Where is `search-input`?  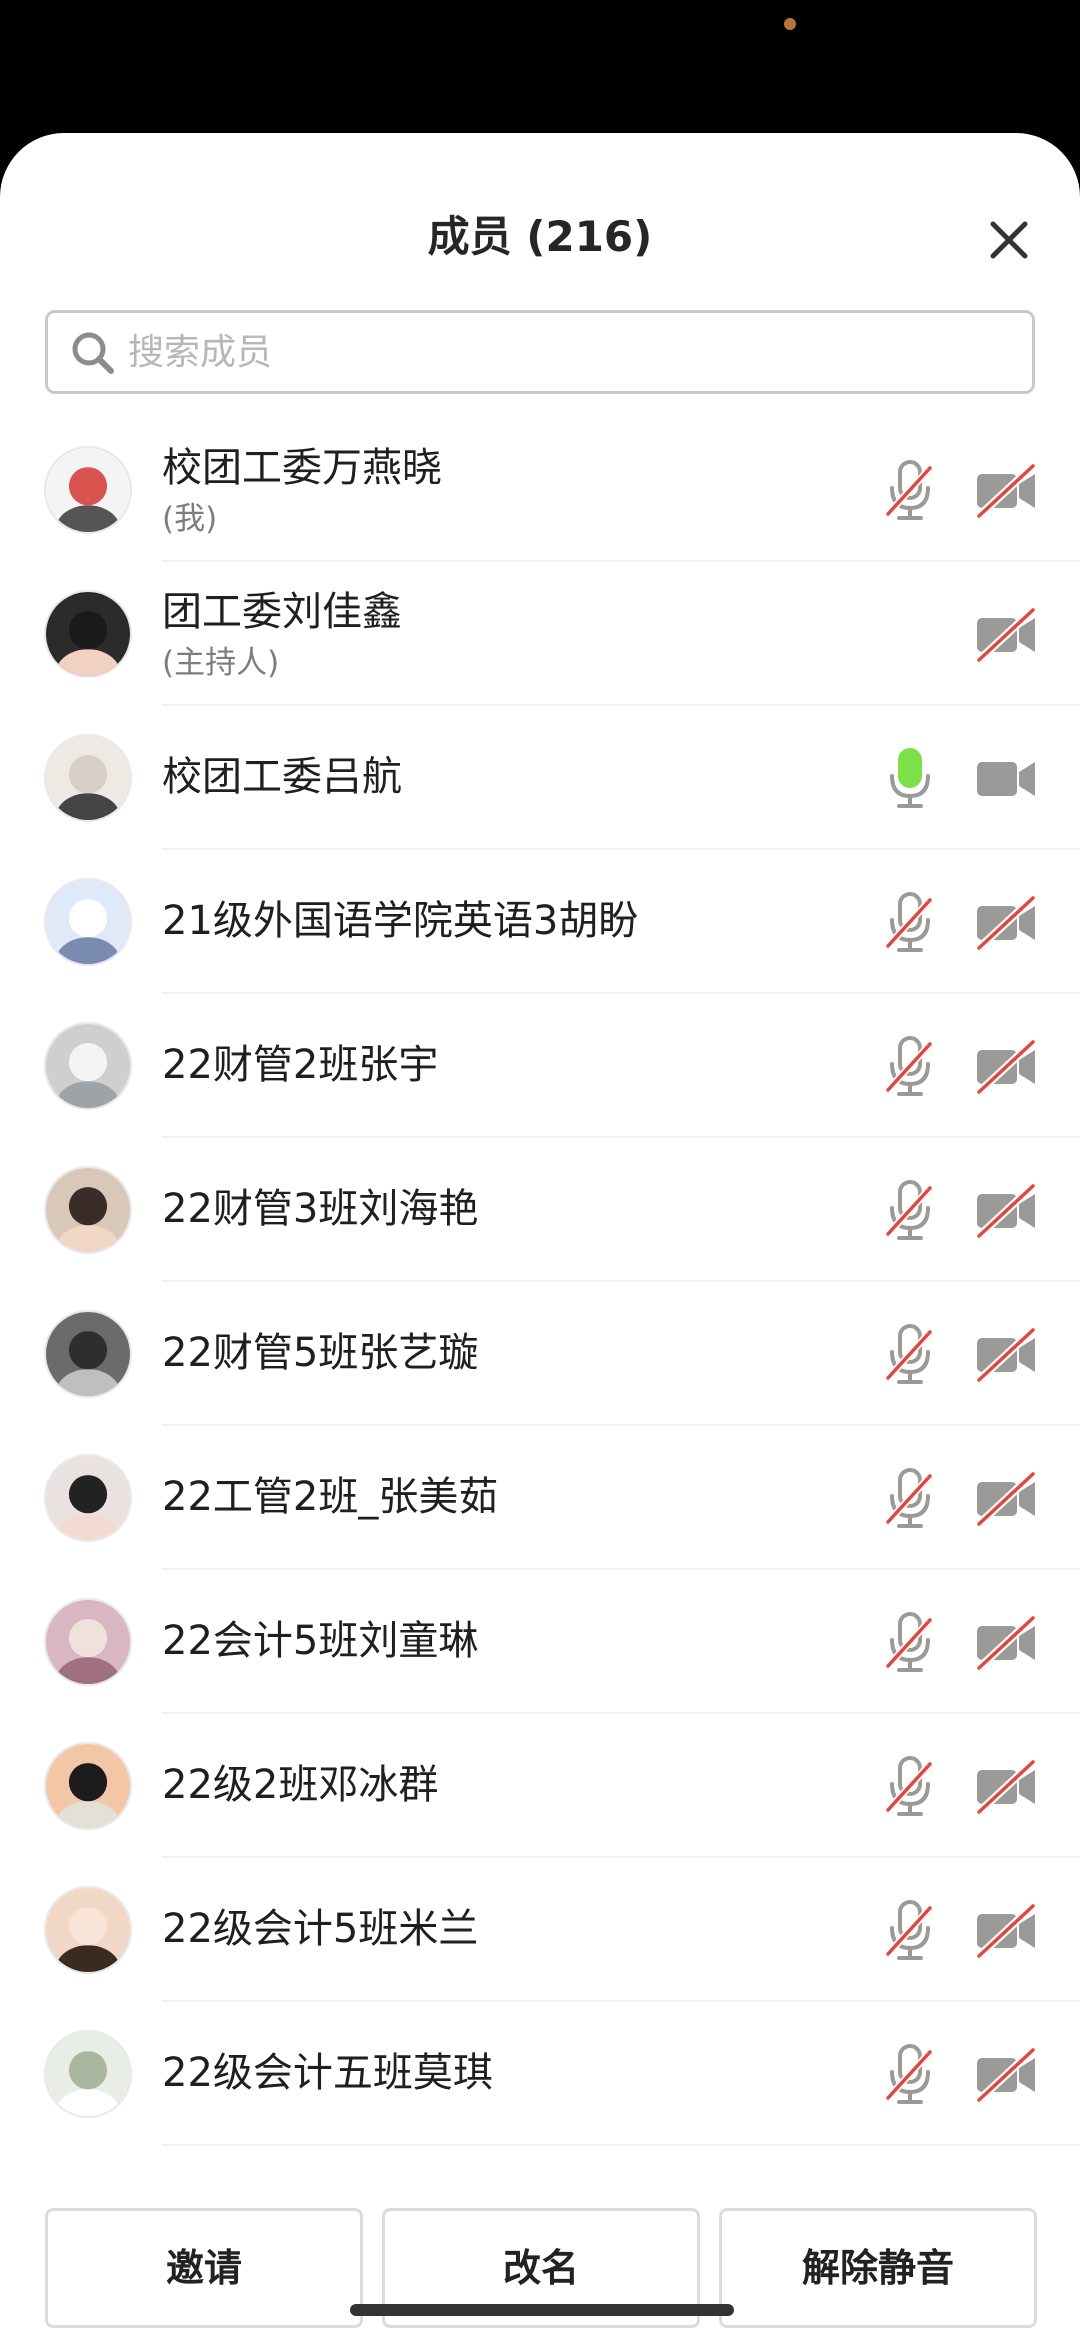
search-input is located at coordinates (568, 352).